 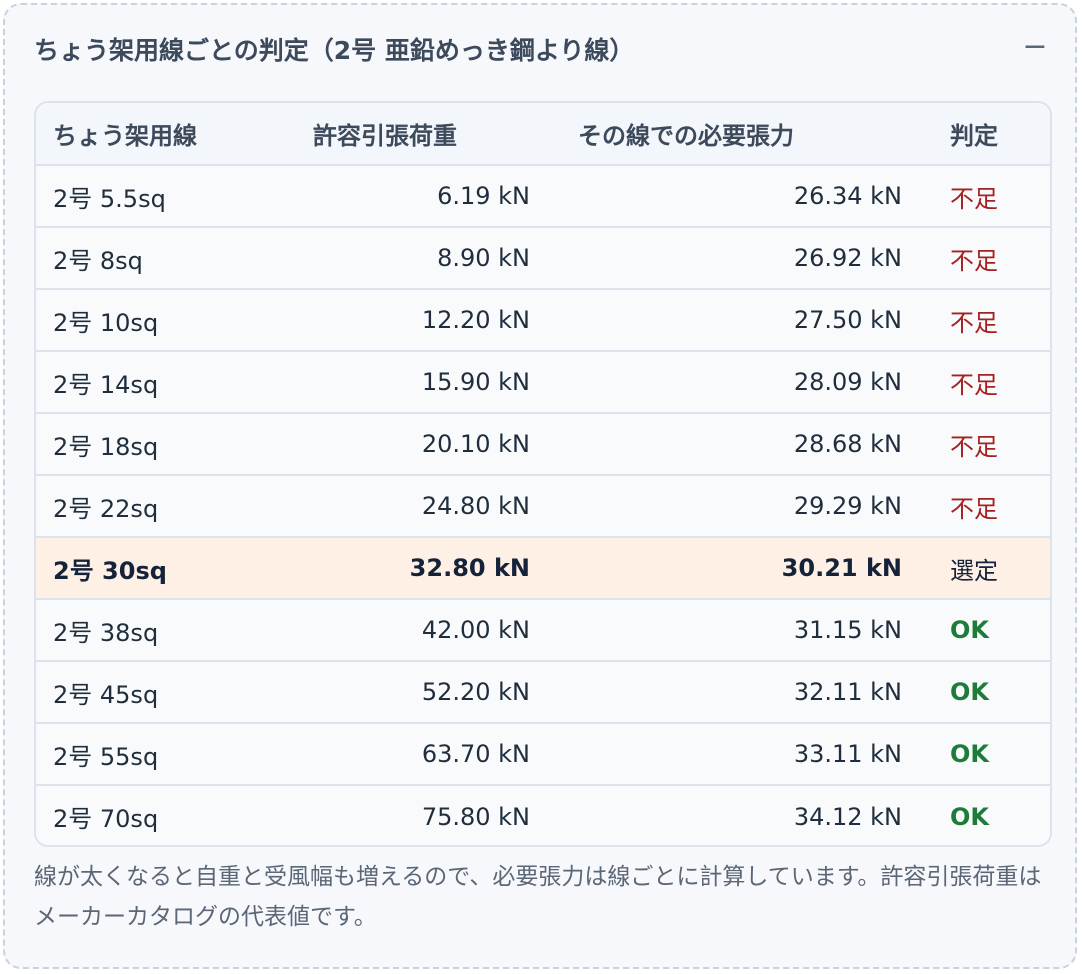 I want to click on cell-wire: 2号 18sq, so click(x=151, y=444).